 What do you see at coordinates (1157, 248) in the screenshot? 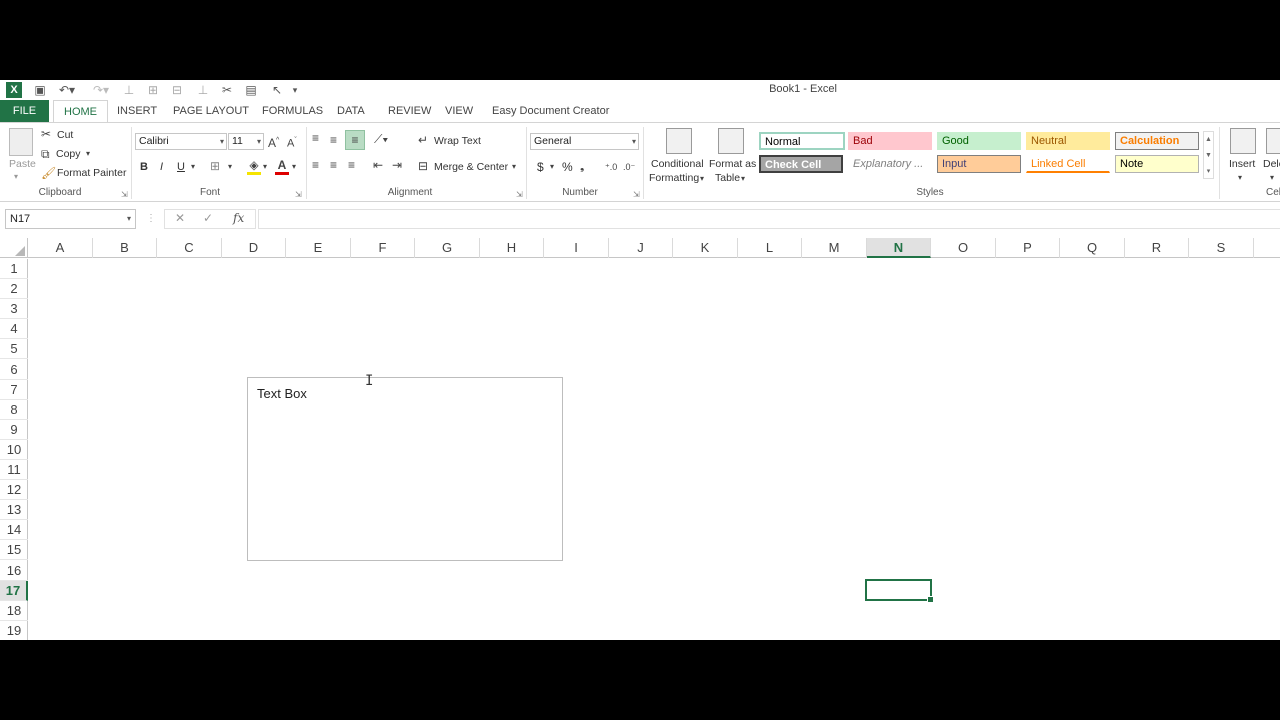
I see `column-header-r: R` at bounding box center [1157, 248].